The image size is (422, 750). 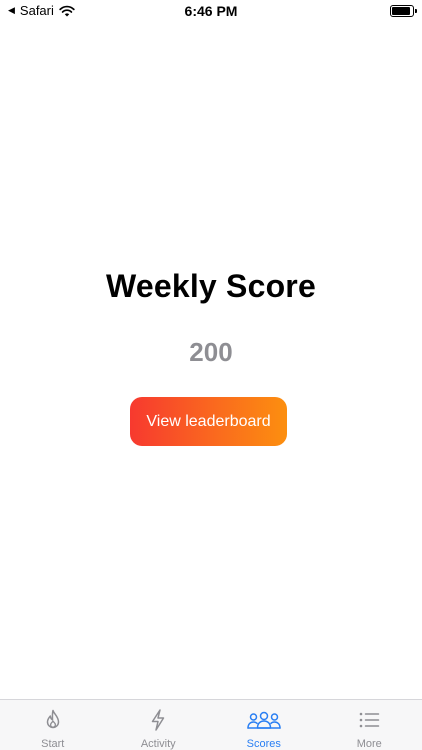 What do you see at coordinates (264, 719) in the screenshot?
I see `people-icon` at bounding box center [264, 719].